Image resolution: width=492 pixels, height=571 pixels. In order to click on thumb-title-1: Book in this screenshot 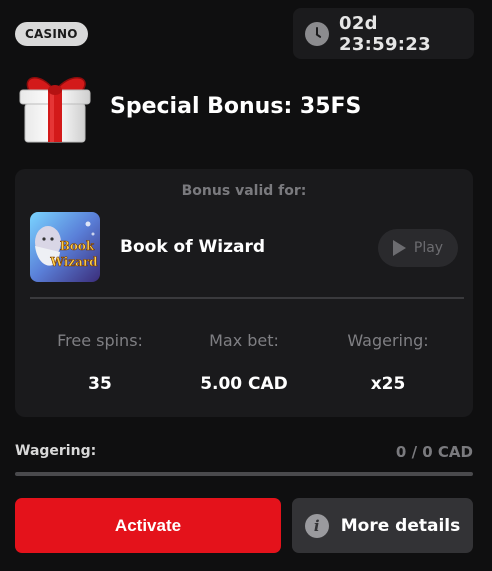, I will do `click(77, 246)`.